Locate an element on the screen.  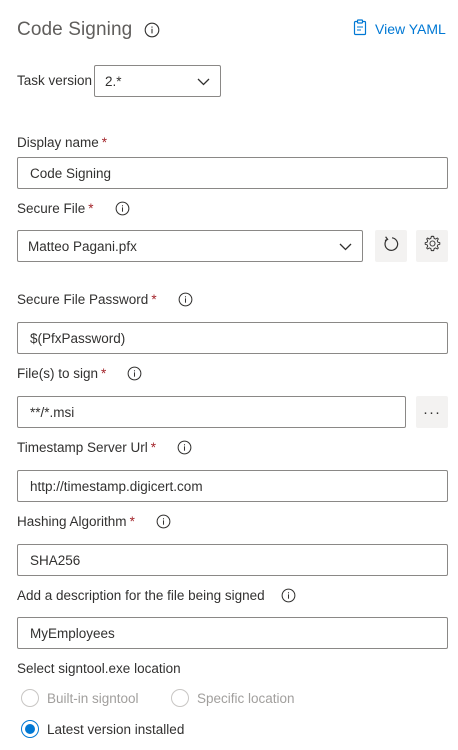
signtool-location-label: Select signtool.exe location is located at coordinates (99, 668).